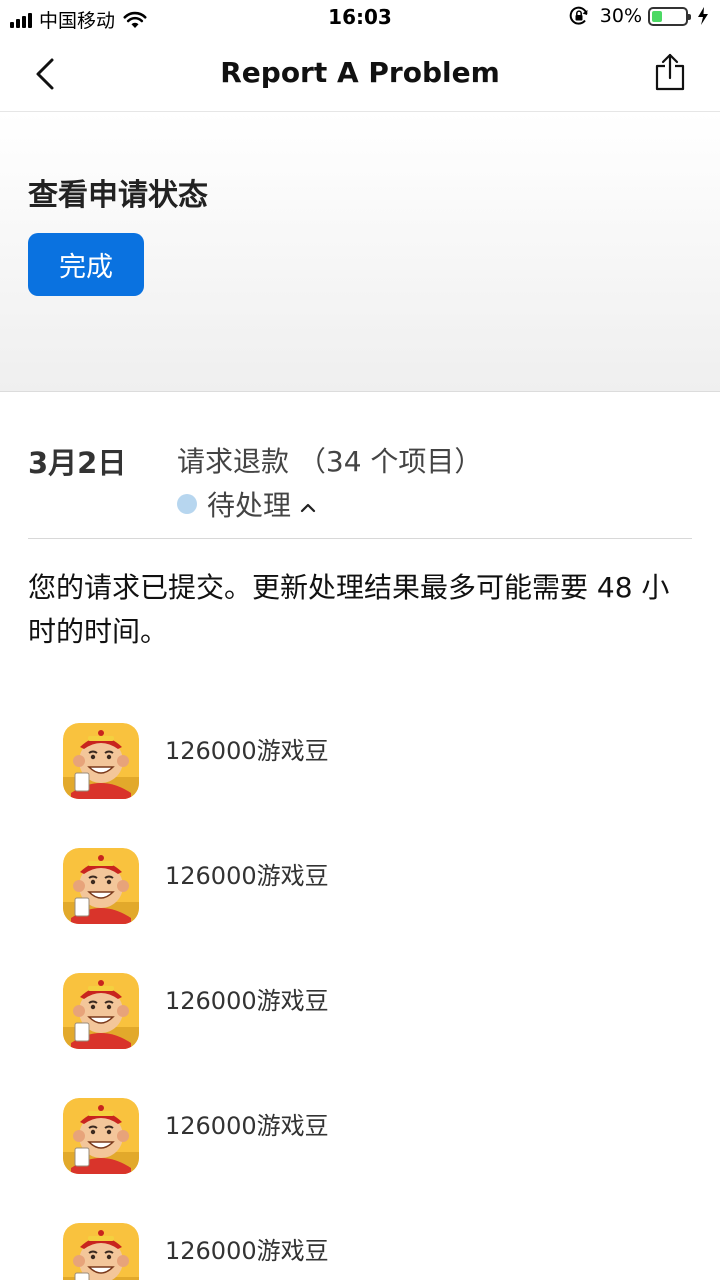 The width and height of the screenshot is (720, 1280). What do you see at coordinates (118, 195) in the screenshot?
I see `panel-title: 查看申请状态` at bounding box center [118, 195].